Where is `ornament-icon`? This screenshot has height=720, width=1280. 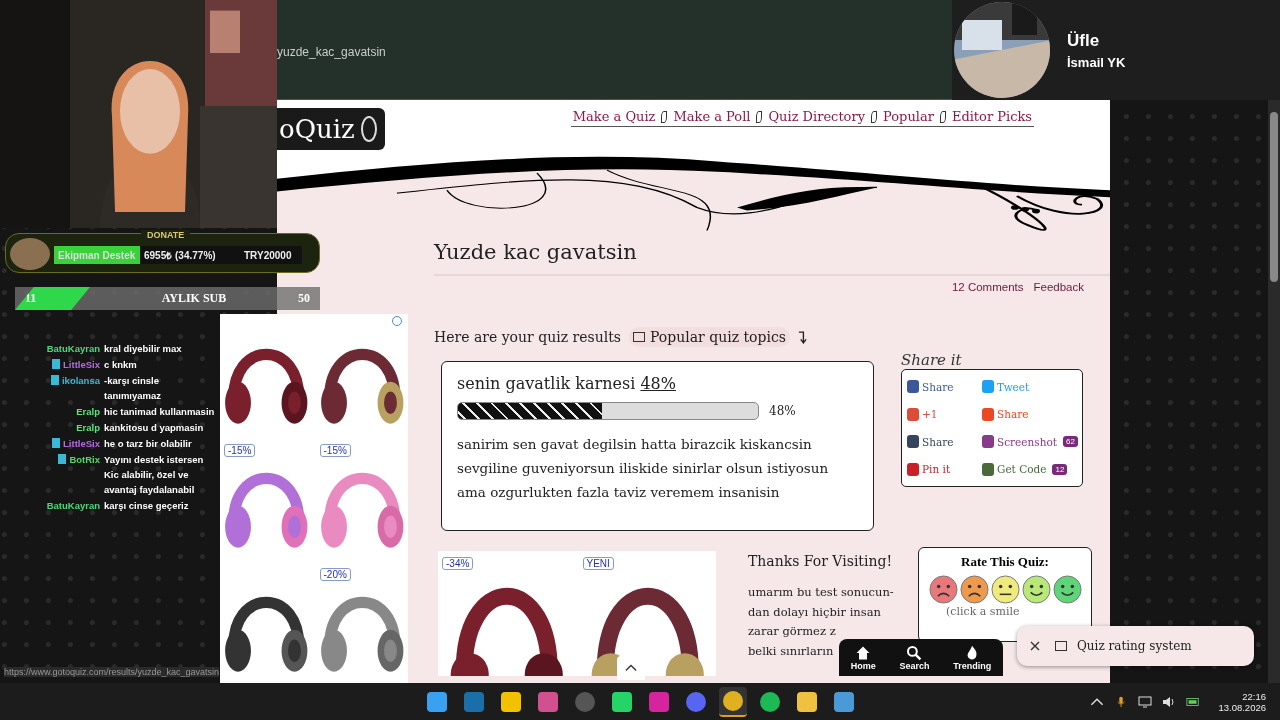
ornament-icon is located at coordinates (368, 129).